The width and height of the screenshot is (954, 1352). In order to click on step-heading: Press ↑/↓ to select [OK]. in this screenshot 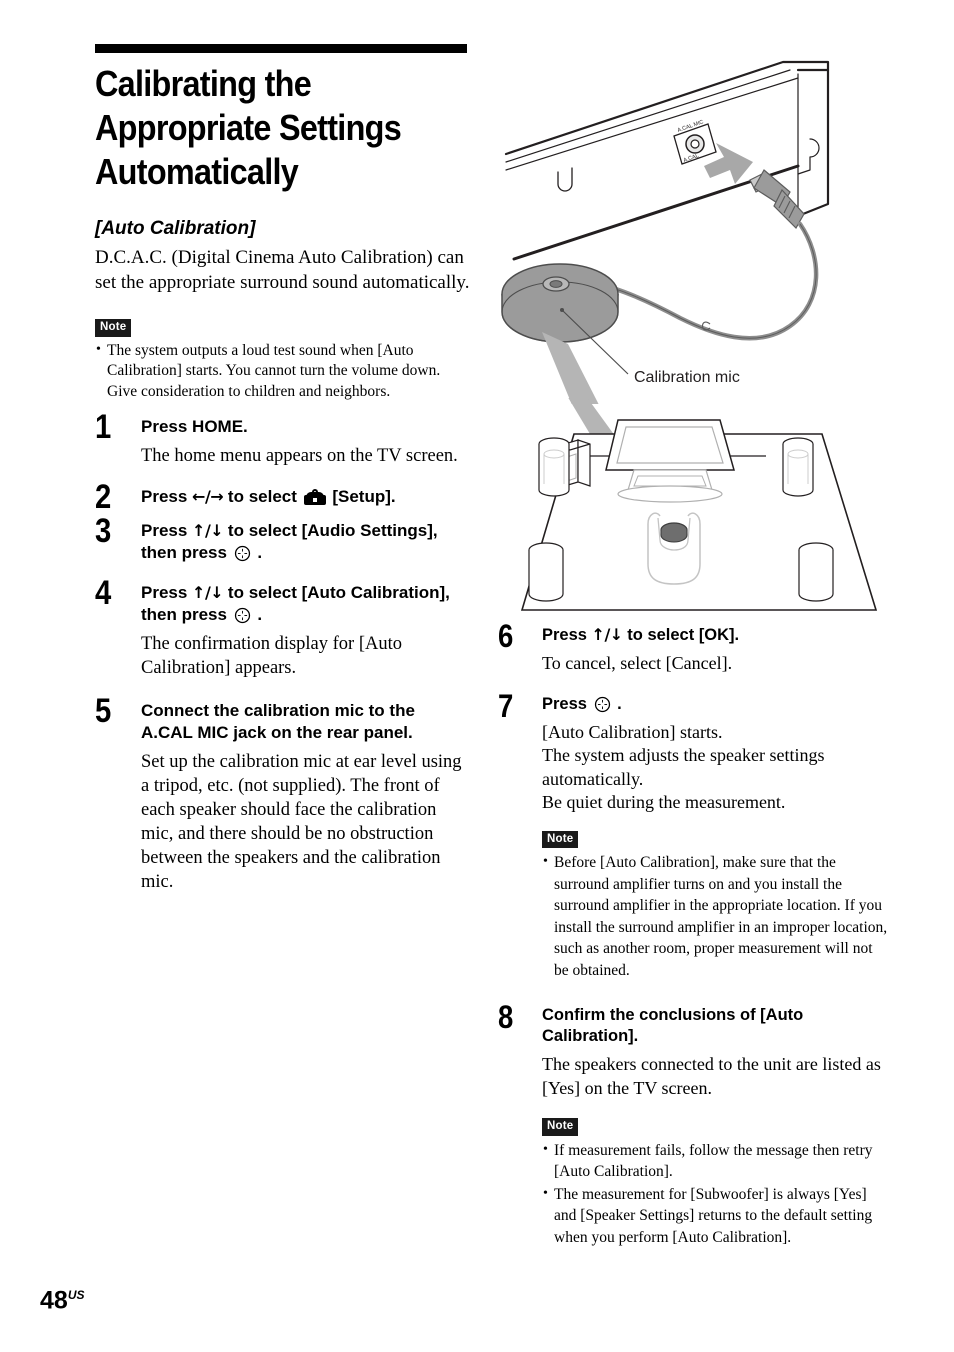, I will do `click(715, 635)`.